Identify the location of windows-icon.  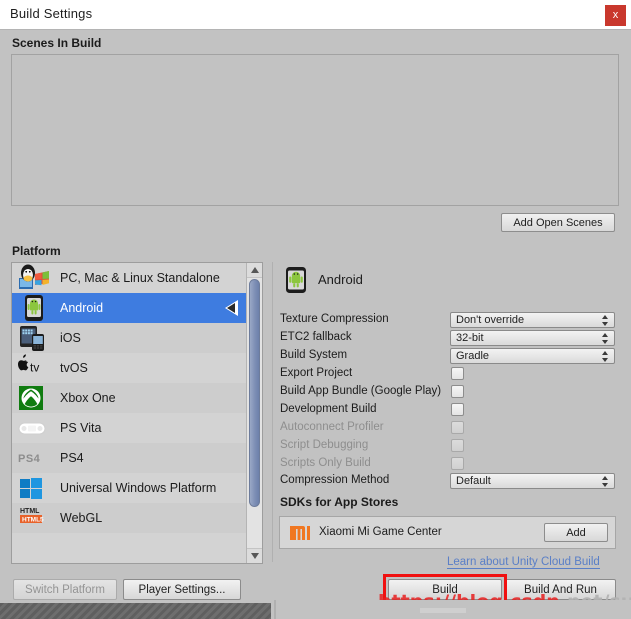
(34, 488).